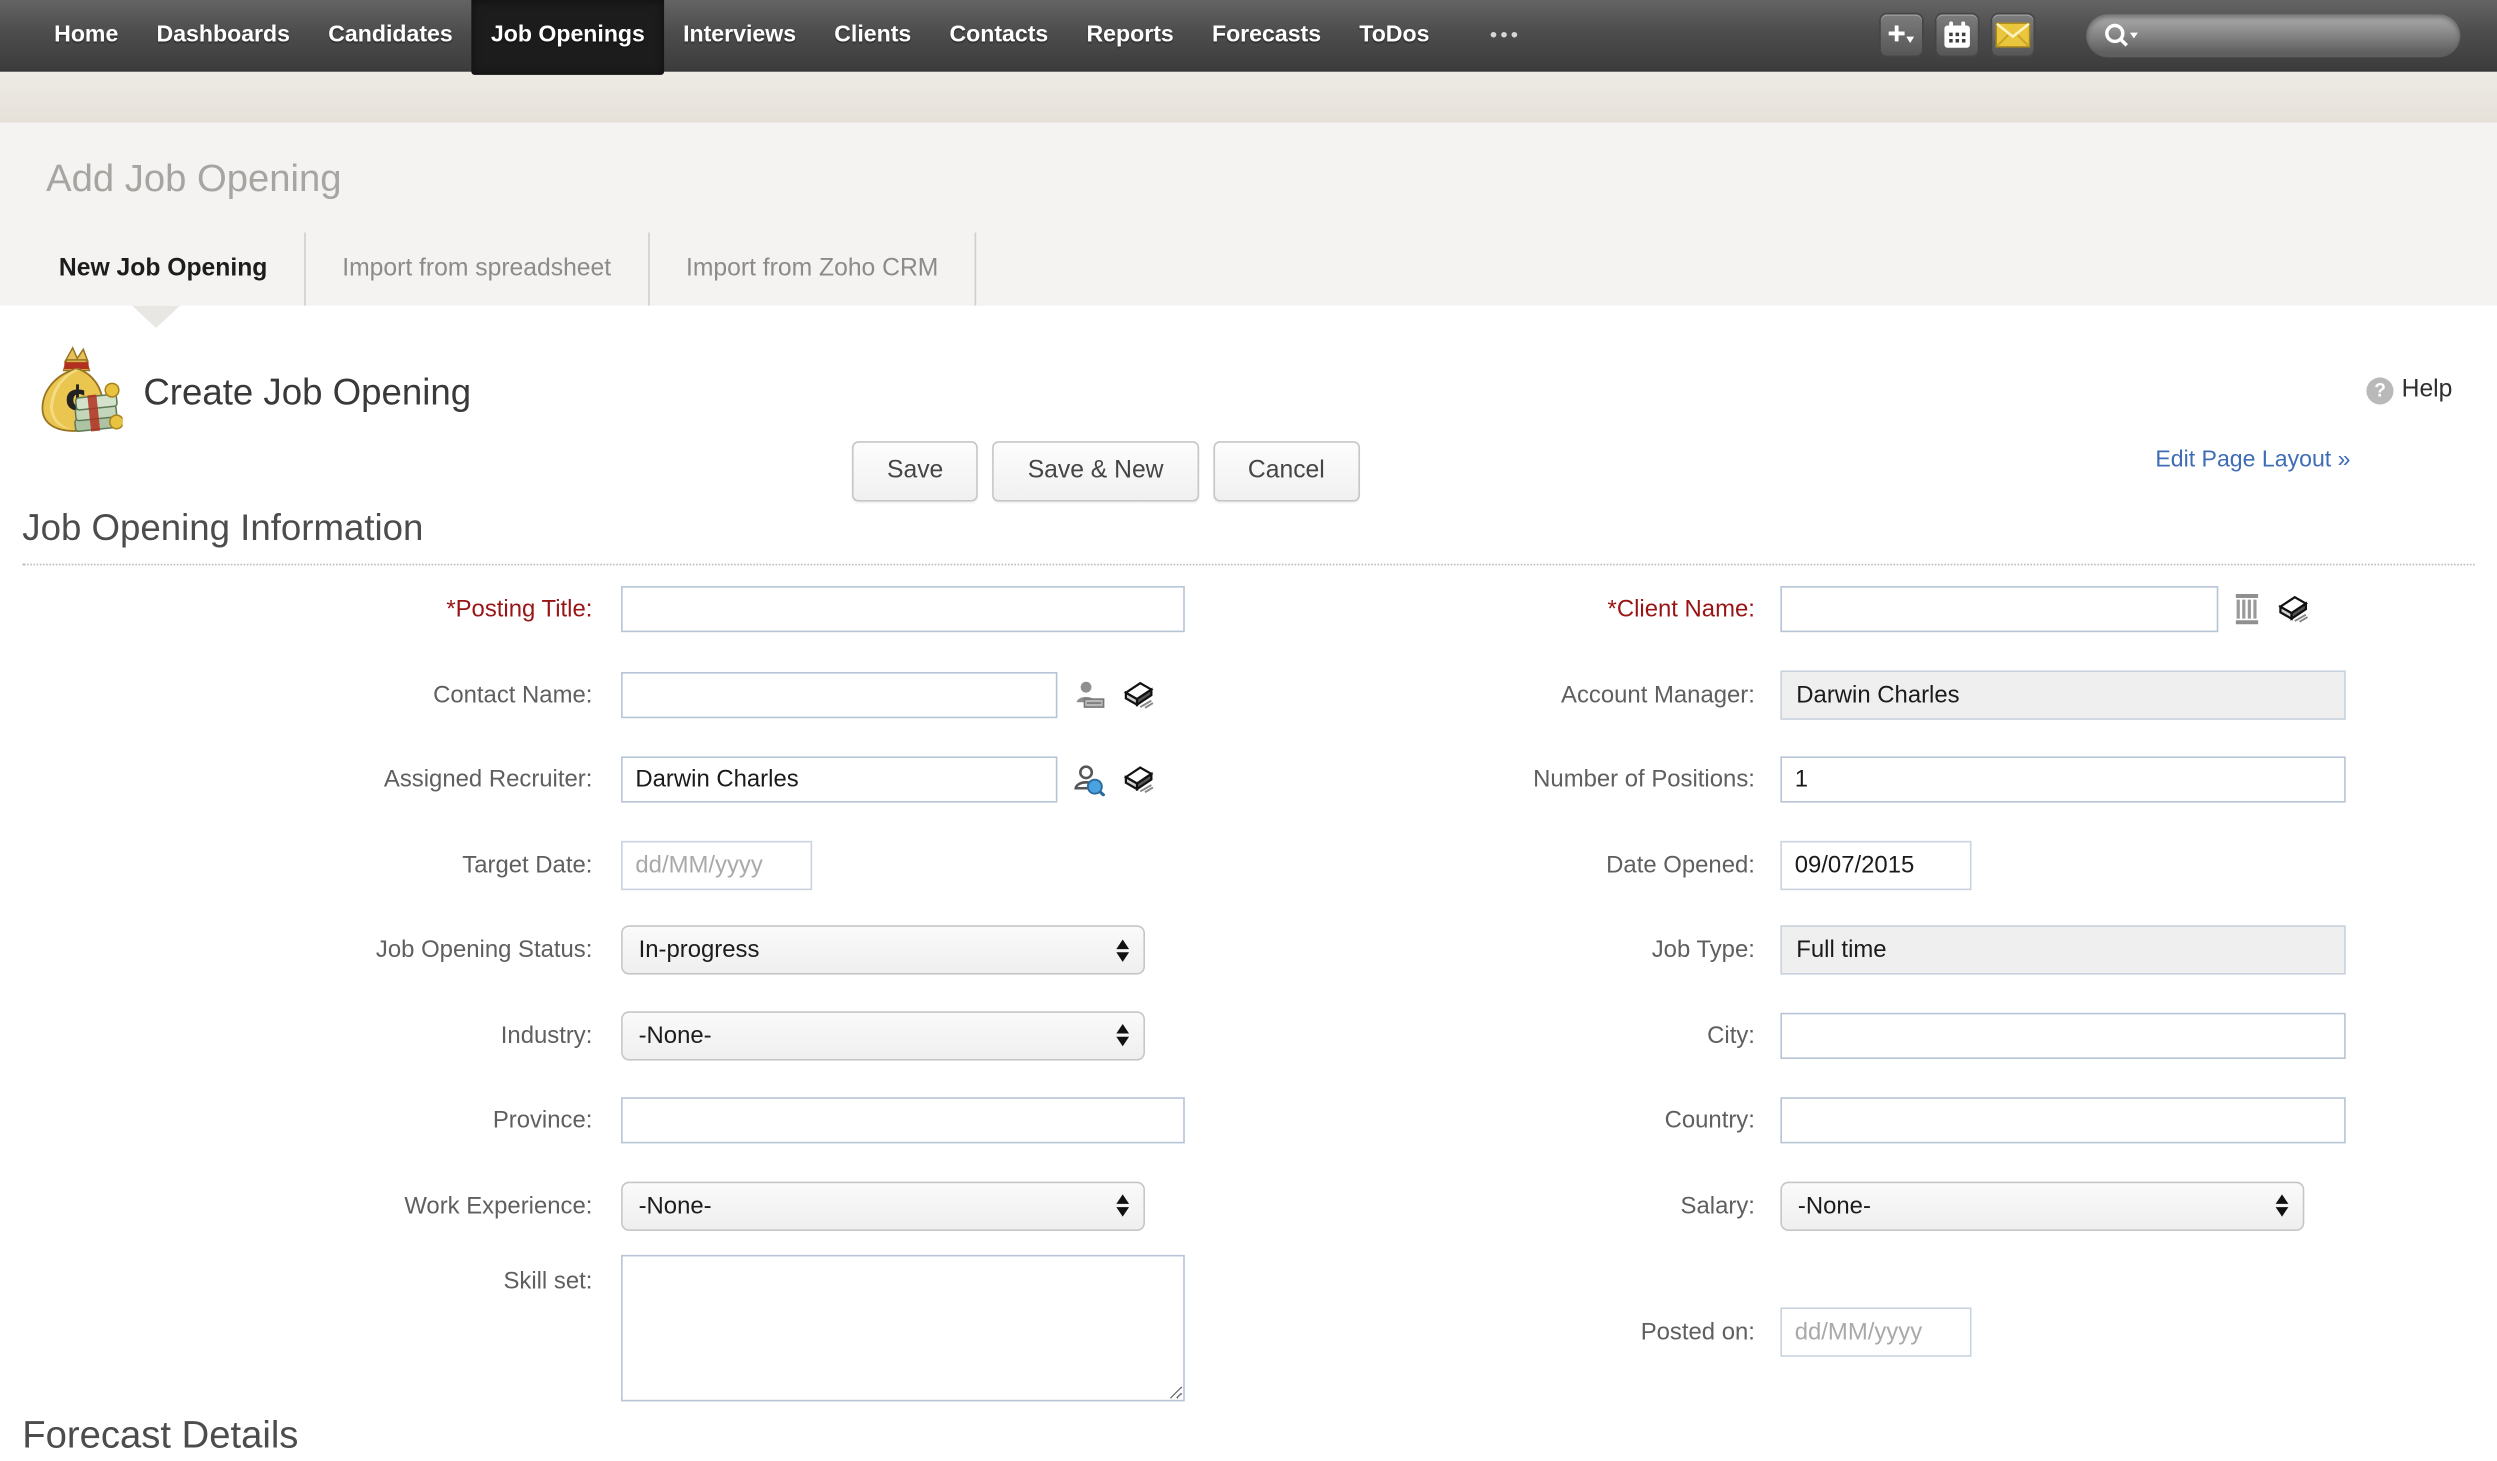  I want to click on skill-set-field, so click(920, 1325).